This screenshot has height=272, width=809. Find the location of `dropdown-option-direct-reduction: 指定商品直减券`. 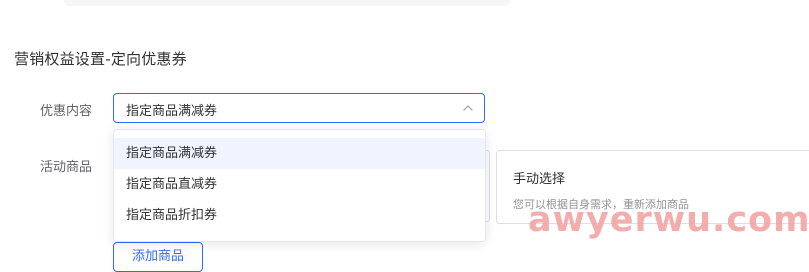

dropdown-option-direct-reduction: 指定商品直减券 is located at coordinates (299, 184).